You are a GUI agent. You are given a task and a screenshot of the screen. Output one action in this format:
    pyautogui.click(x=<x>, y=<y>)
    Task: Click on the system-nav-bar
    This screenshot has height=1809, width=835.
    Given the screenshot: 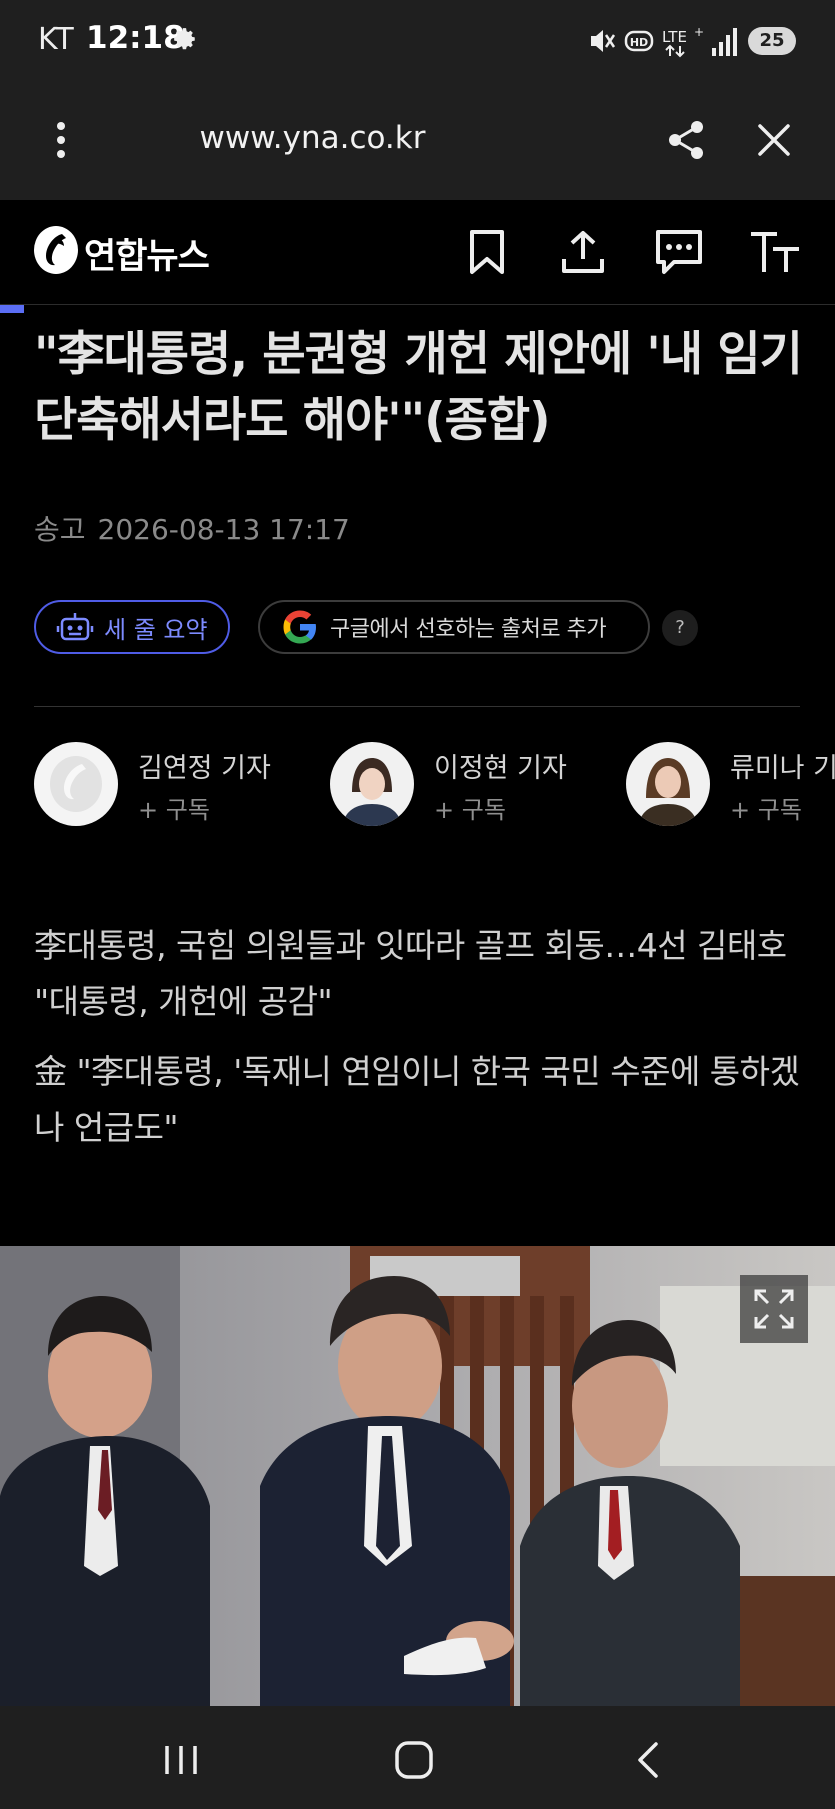 What is the action you would take?
    pyautogui.click(x=417, y=1757)
    